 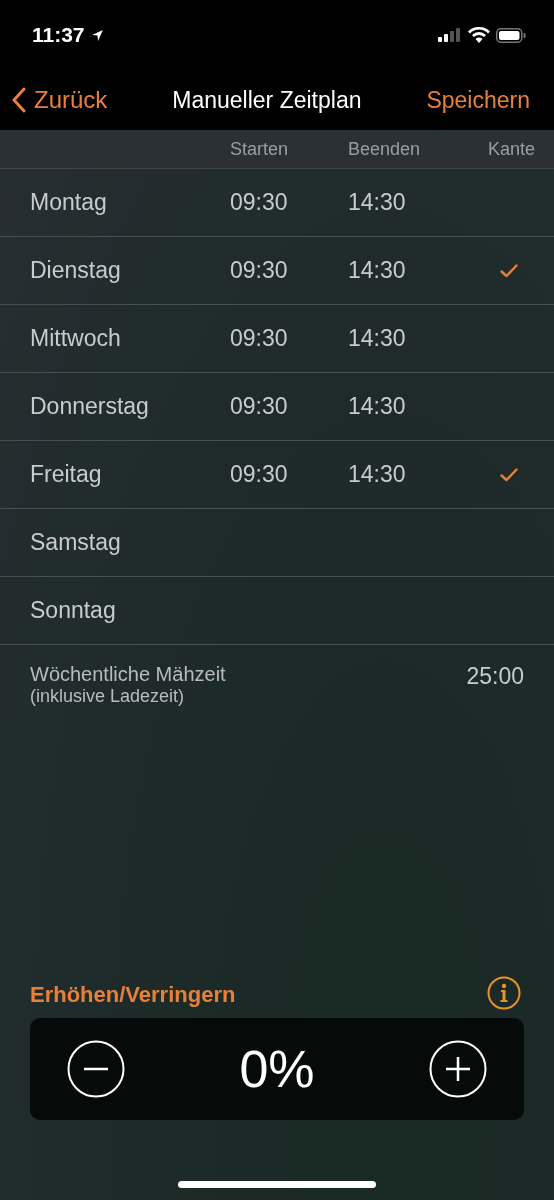 I want to click on day-label: Donnerstag, so click(x=130, y=406).